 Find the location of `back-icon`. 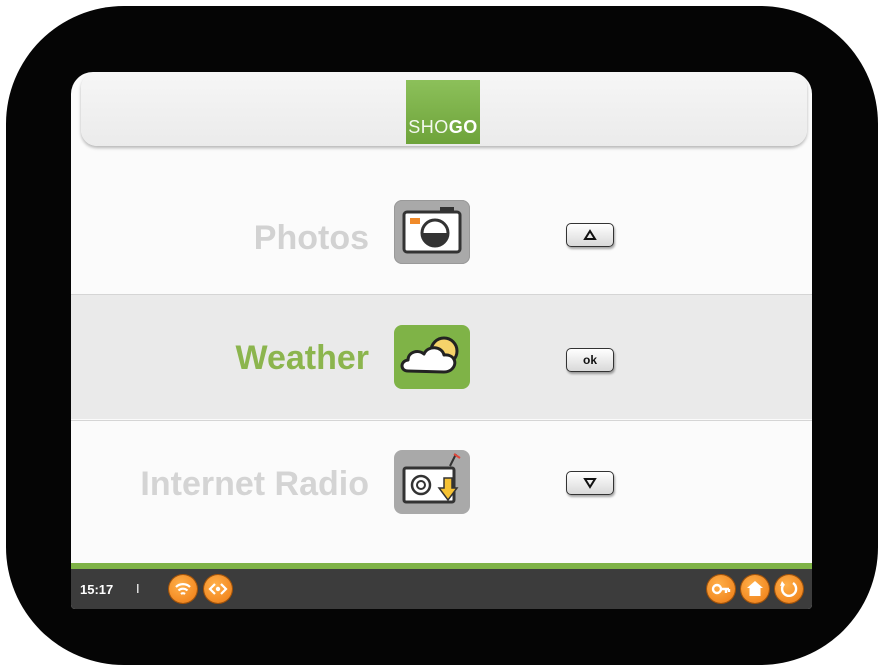

back-icon is located at coordinates (789, 589).